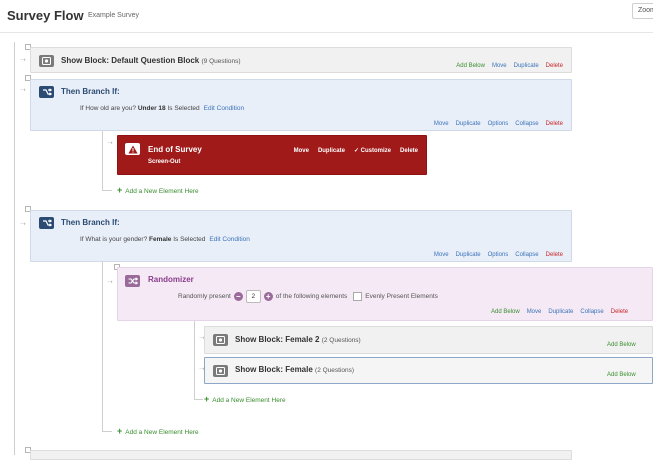 The image size is (653, 460). I want to click on flow-line-randomizer, so click(194, 360).